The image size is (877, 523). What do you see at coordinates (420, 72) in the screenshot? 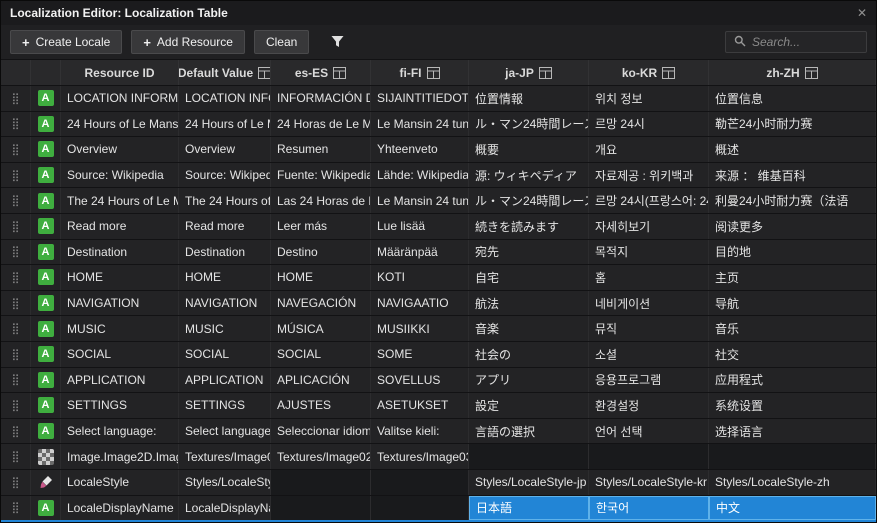
I see `column-header-fi-fi: fi-FI` at bounding box center [420, 72].